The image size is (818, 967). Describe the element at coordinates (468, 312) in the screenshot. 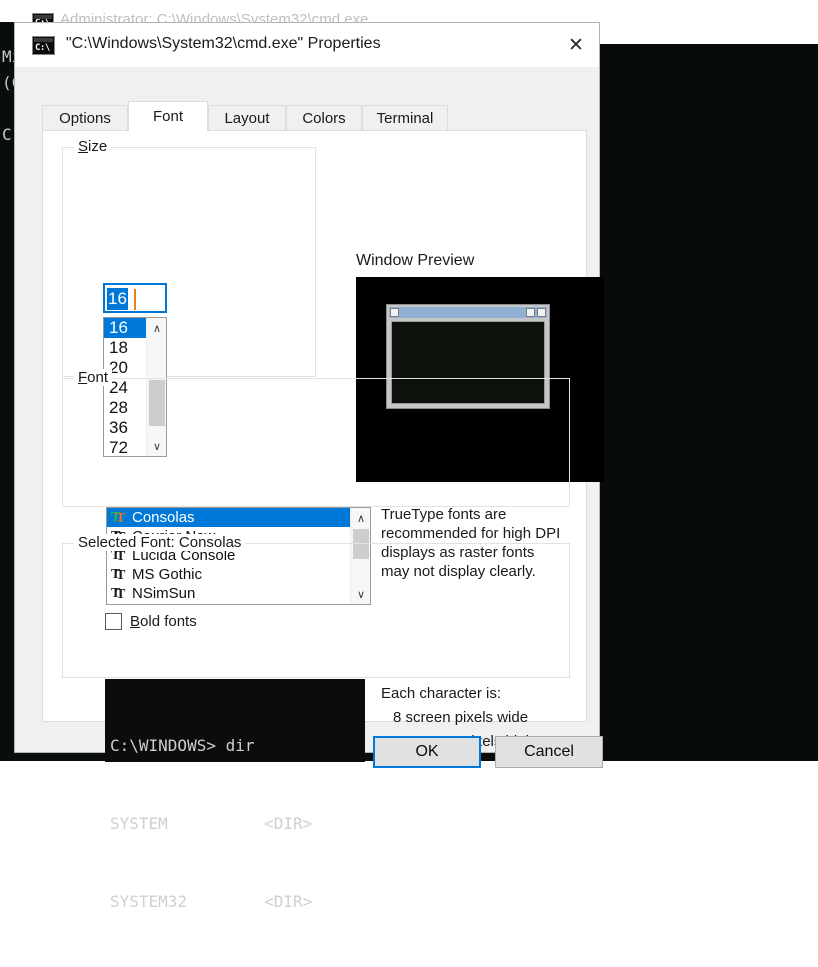

I see `mini-titlebar` at that location.